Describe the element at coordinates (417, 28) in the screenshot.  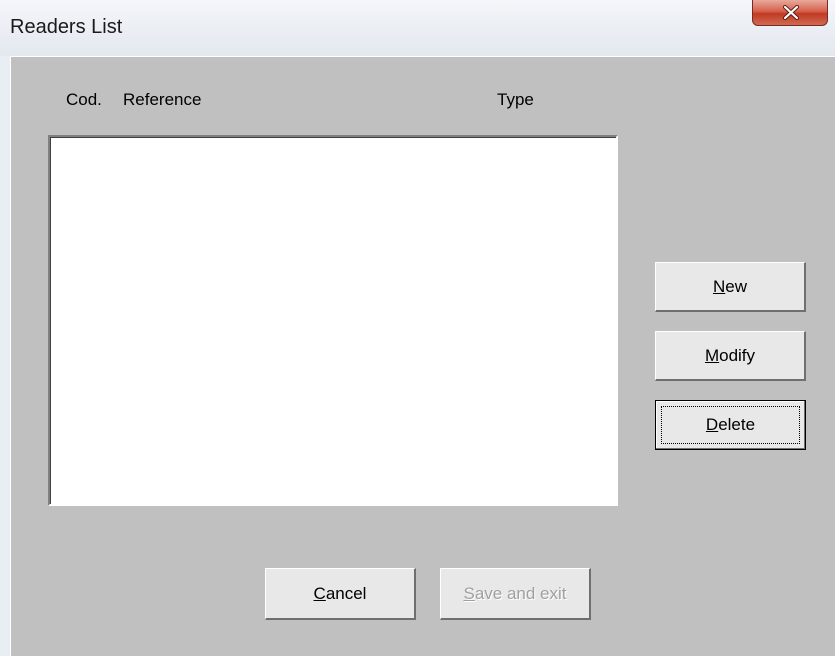
I see `title-bar: Readers List` at that location.